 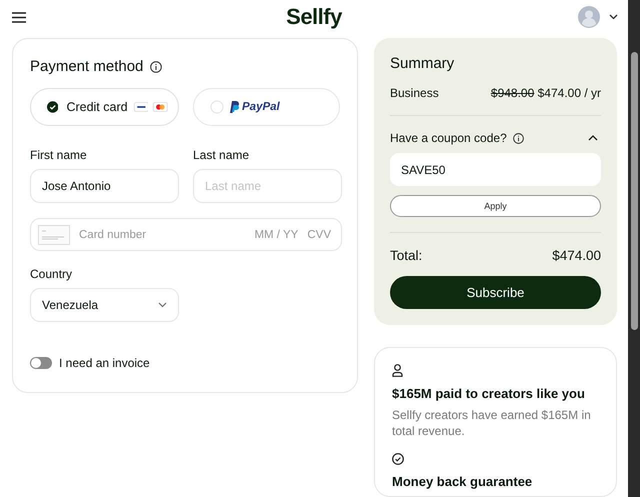 I want to click on field-label: Country, so click(x=52, y=274).